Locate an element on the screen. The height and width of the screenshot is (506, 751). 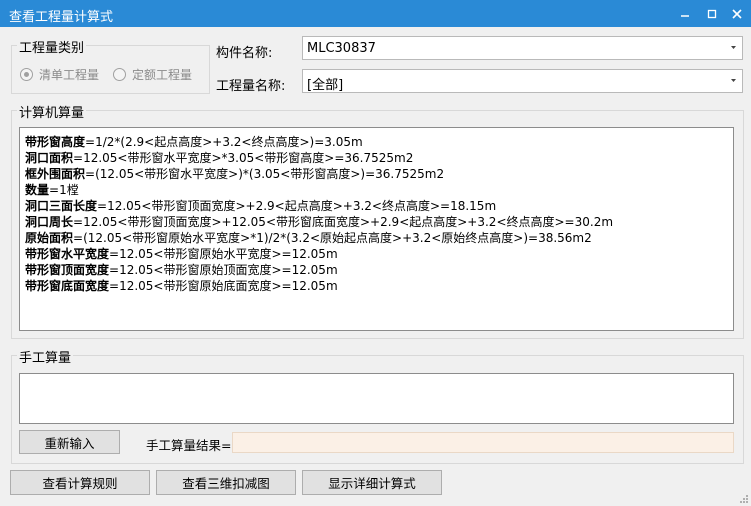
radio-bill-quantity: 清单工程量 is located at coordinates (59, 74).